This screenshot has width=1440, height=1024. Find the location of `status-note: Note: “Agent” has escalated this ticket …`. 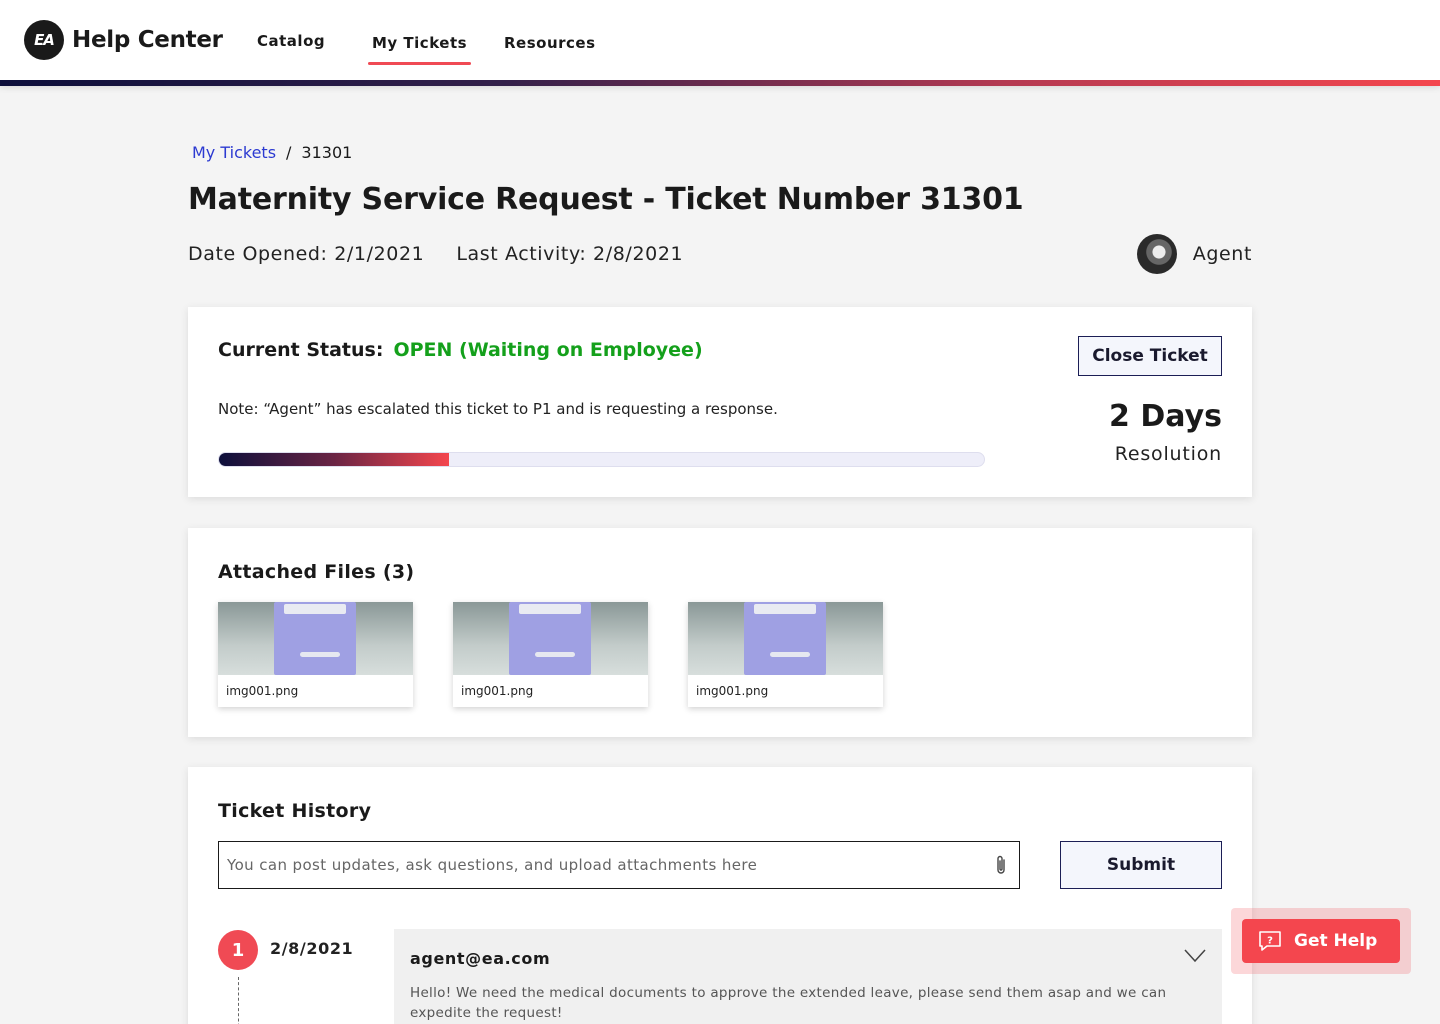

status-note: Note: “Agent” has escalated this ticket … is located at coordinates (498, 409).